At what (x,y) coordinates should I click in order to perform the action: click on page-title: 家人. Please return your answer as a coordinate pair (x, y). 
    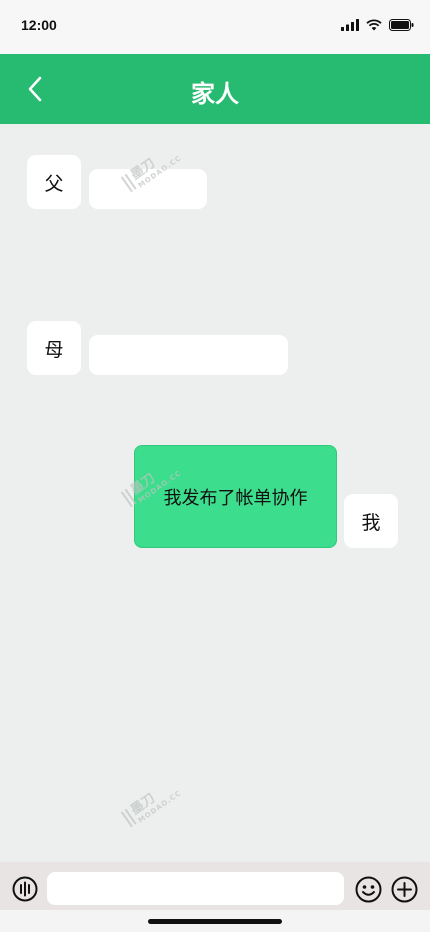
    Looking at the image, I should click on (215, 94).